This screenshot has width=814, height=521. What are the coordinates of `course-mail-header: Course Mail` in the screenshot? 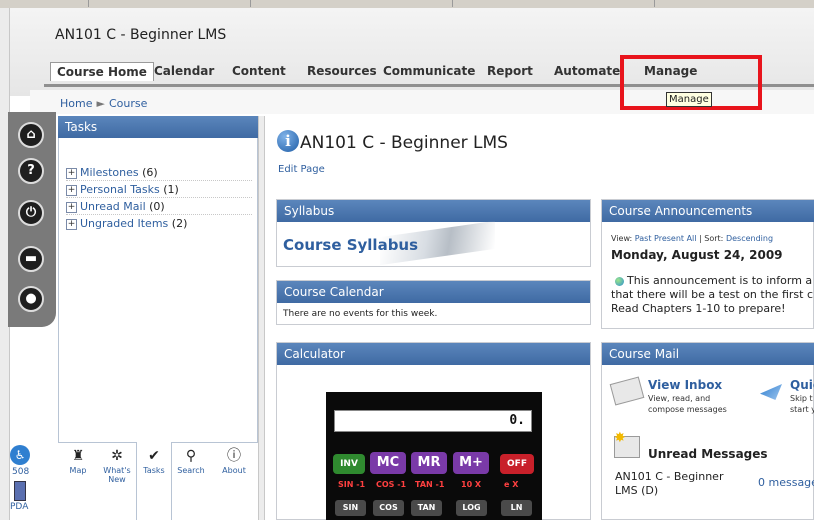 It's located at (708, 354).